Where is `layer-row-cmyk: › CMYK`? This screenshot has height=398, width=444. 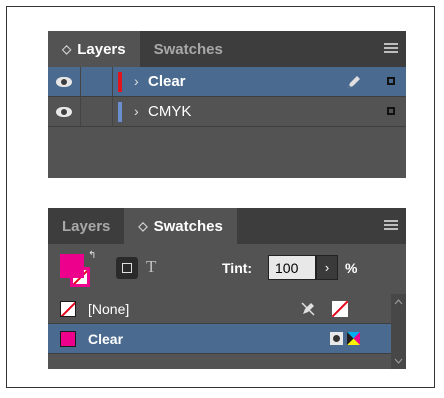 layer-row-cmyk: › CMYK is located at coordinates (227, 112).